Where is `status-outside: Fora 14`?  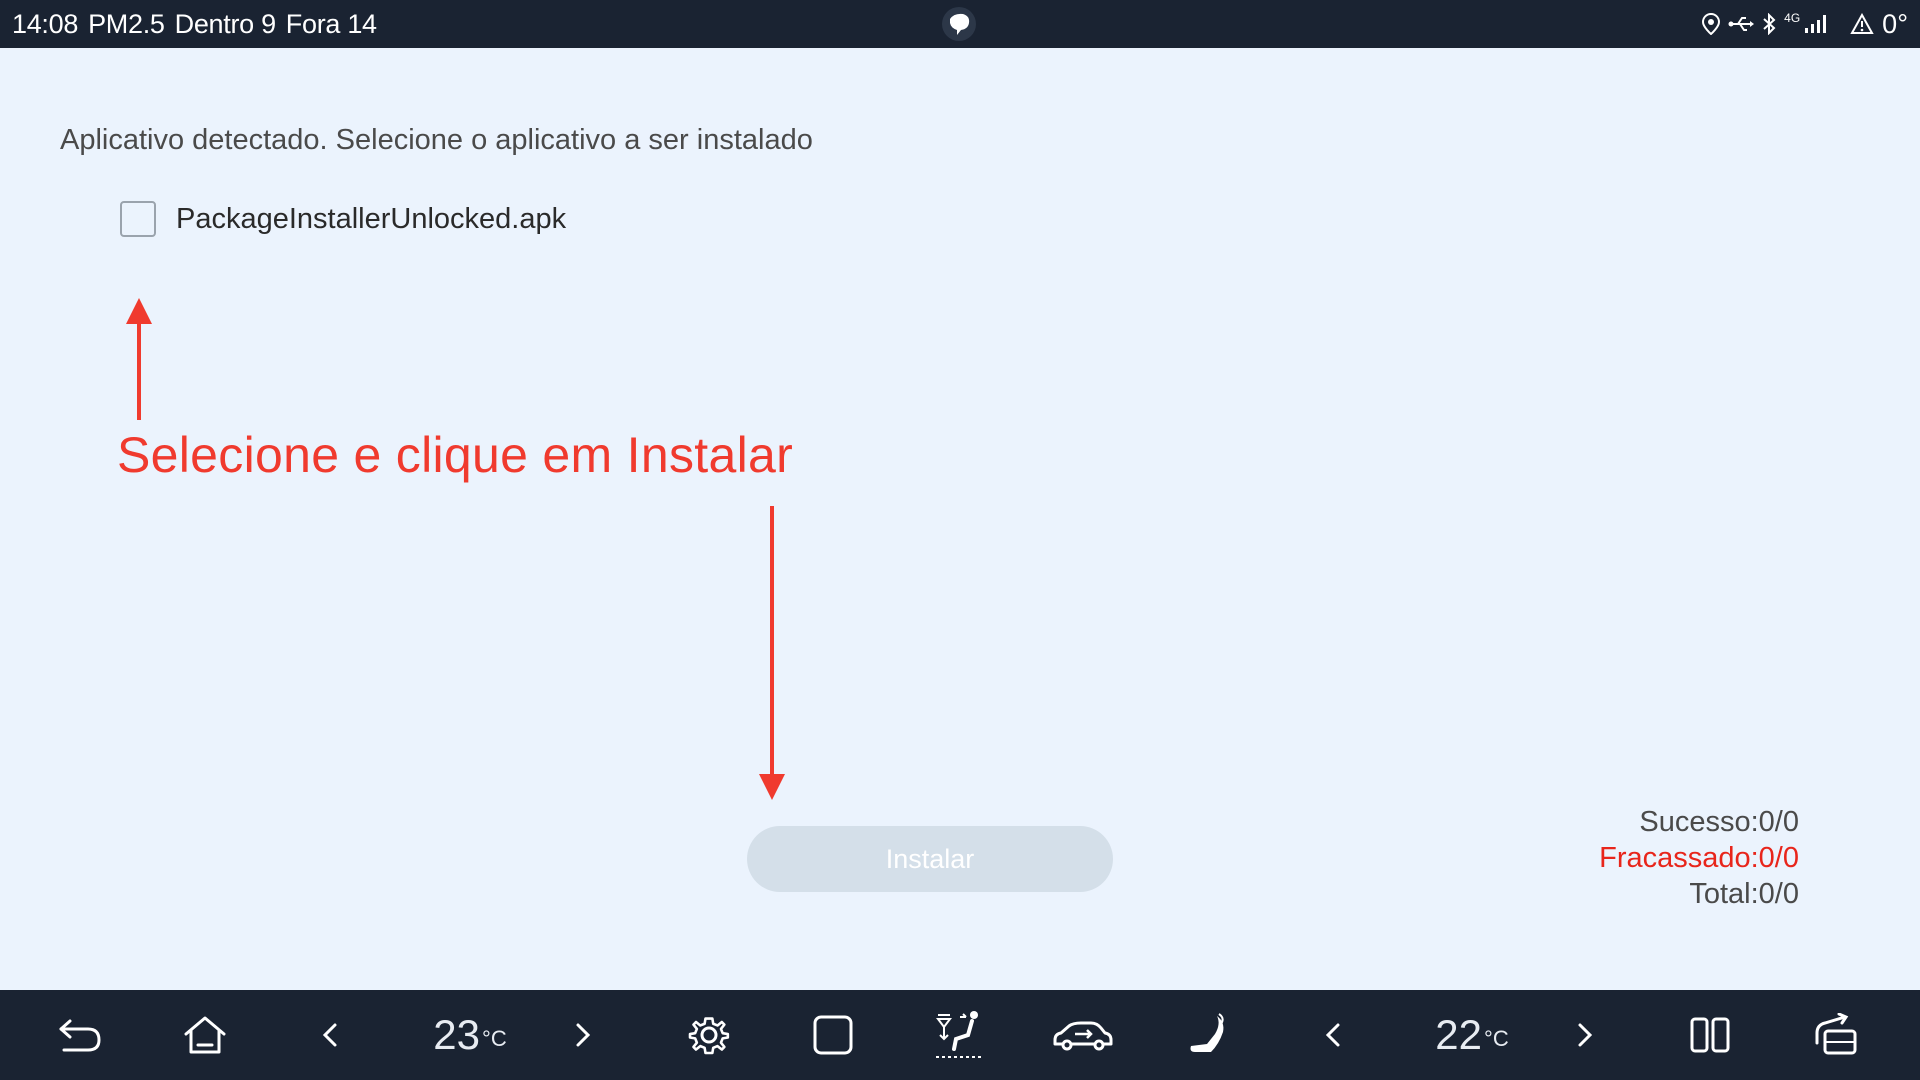
status-outside: Fora 14 is located at coordinates (331, 23).